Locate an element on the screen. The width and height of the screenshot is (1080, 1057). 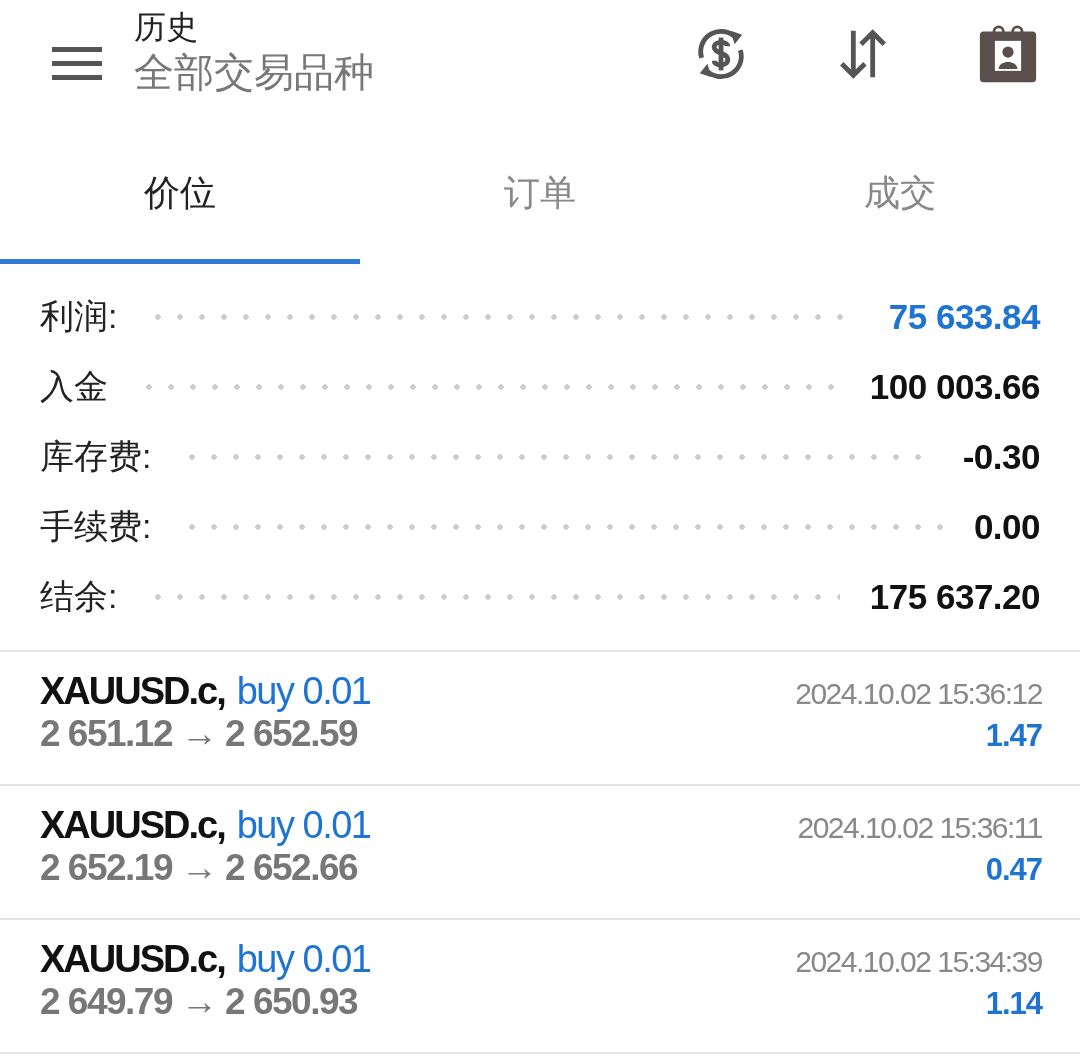
summary-label: 库存费: is located at coordinates (96, 456).